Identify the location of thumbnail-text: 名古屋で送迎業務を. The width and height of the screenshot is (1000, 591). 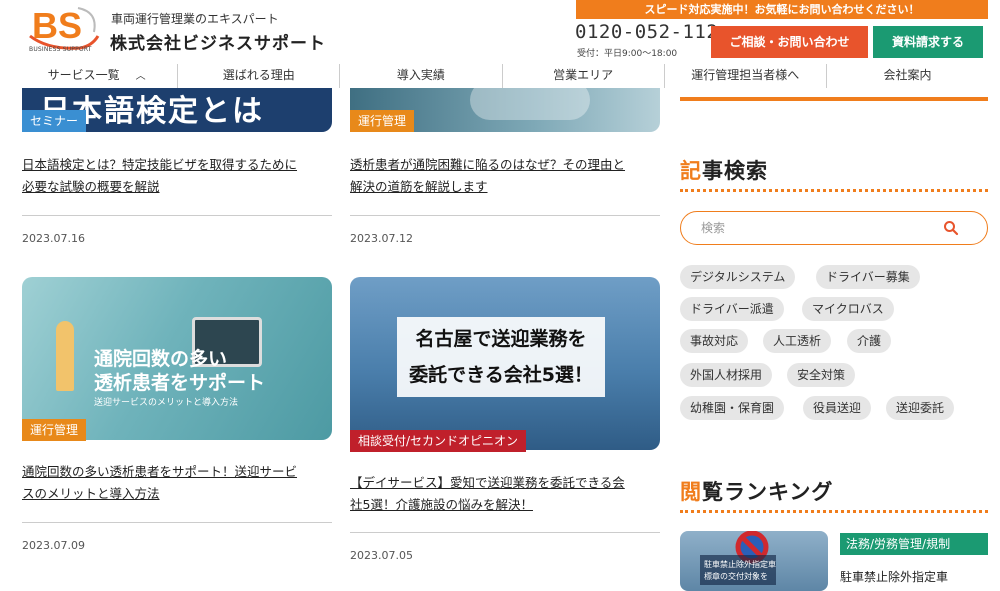
(501, 339).